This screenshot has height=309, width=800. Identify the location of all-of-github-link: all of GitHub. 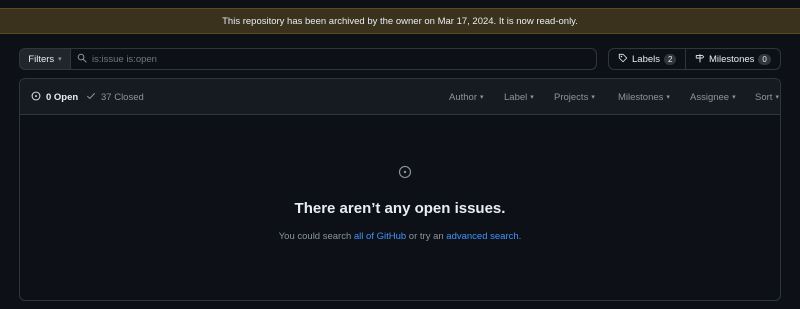
(380, 236).